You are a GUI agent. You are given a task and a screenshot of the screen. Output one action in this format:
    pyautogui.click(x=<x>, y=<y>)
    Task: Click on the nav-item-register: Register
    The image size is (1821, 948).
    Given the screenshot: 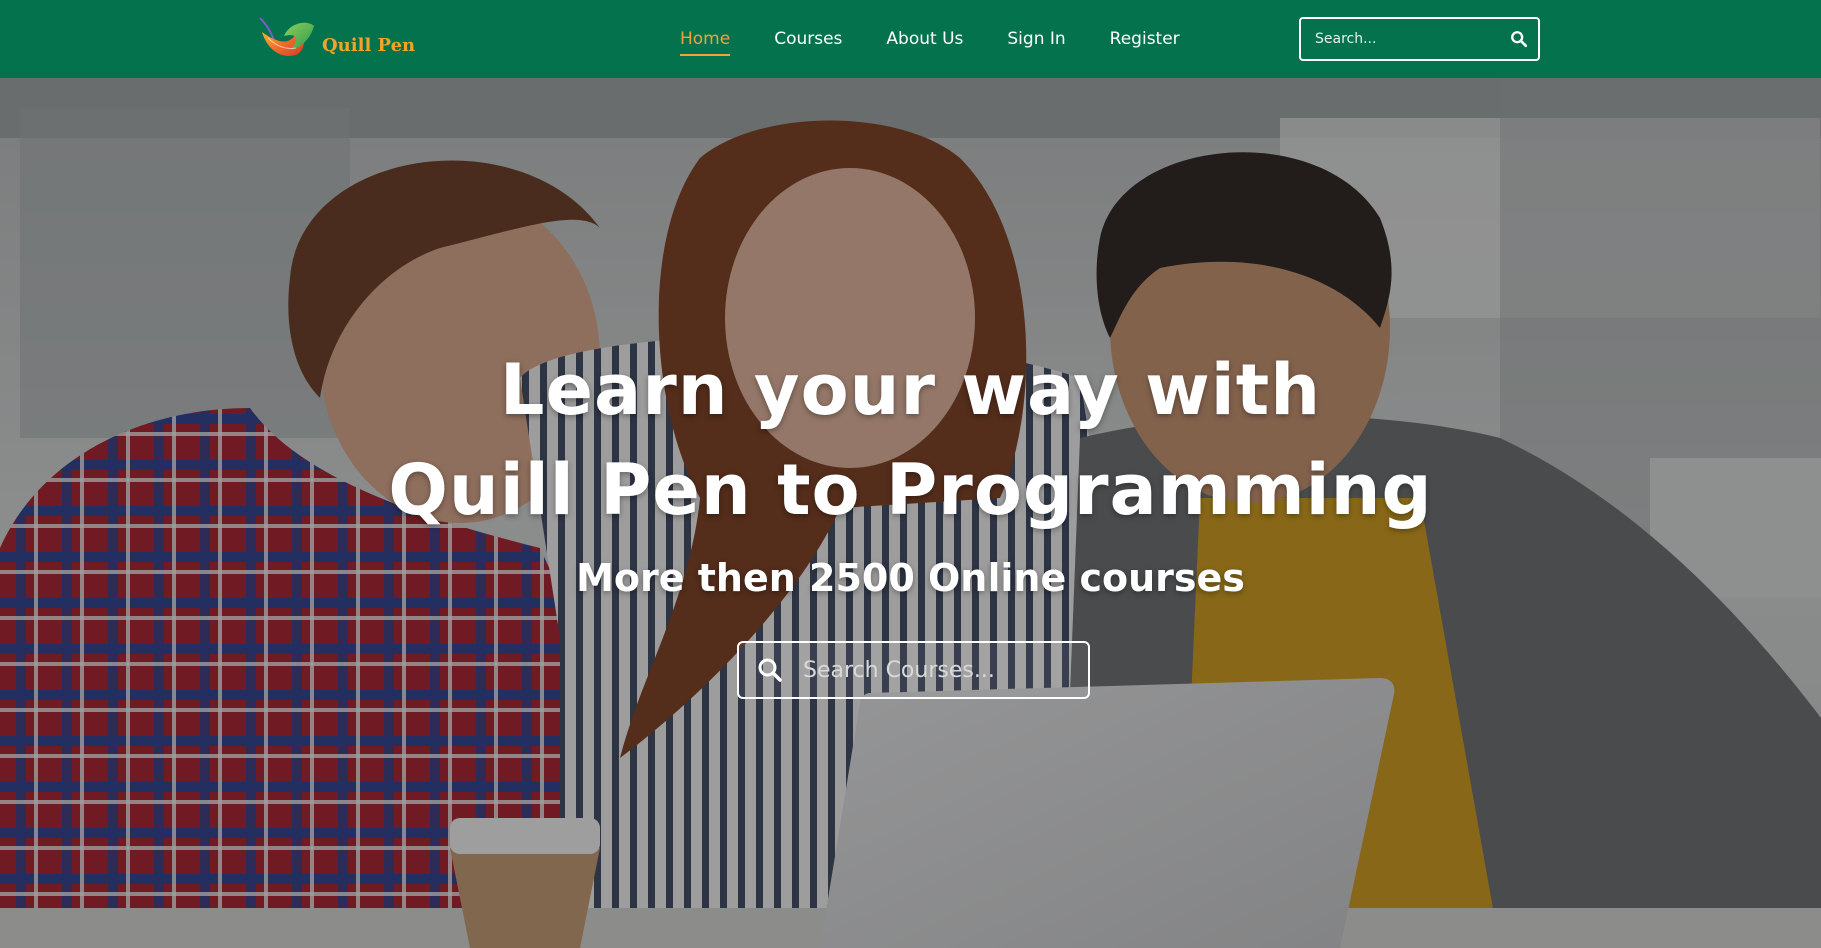 What is the action you would take?
    pyautogui.click(x=1145, y=39)
    